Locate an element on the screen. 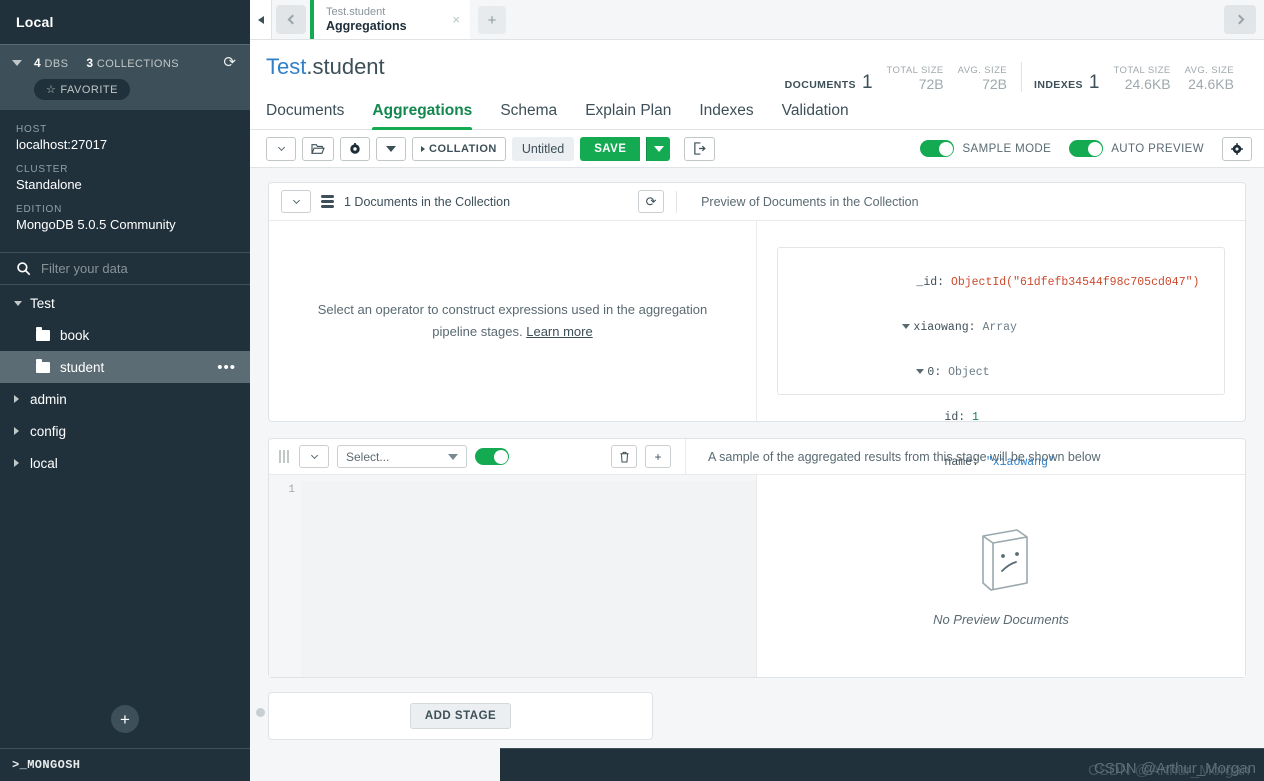 Image resolution: width=1264 pixels, height=781 pixels. documents-avg-size: AVG. SIZE 72B is located at coordinates (982, 79).